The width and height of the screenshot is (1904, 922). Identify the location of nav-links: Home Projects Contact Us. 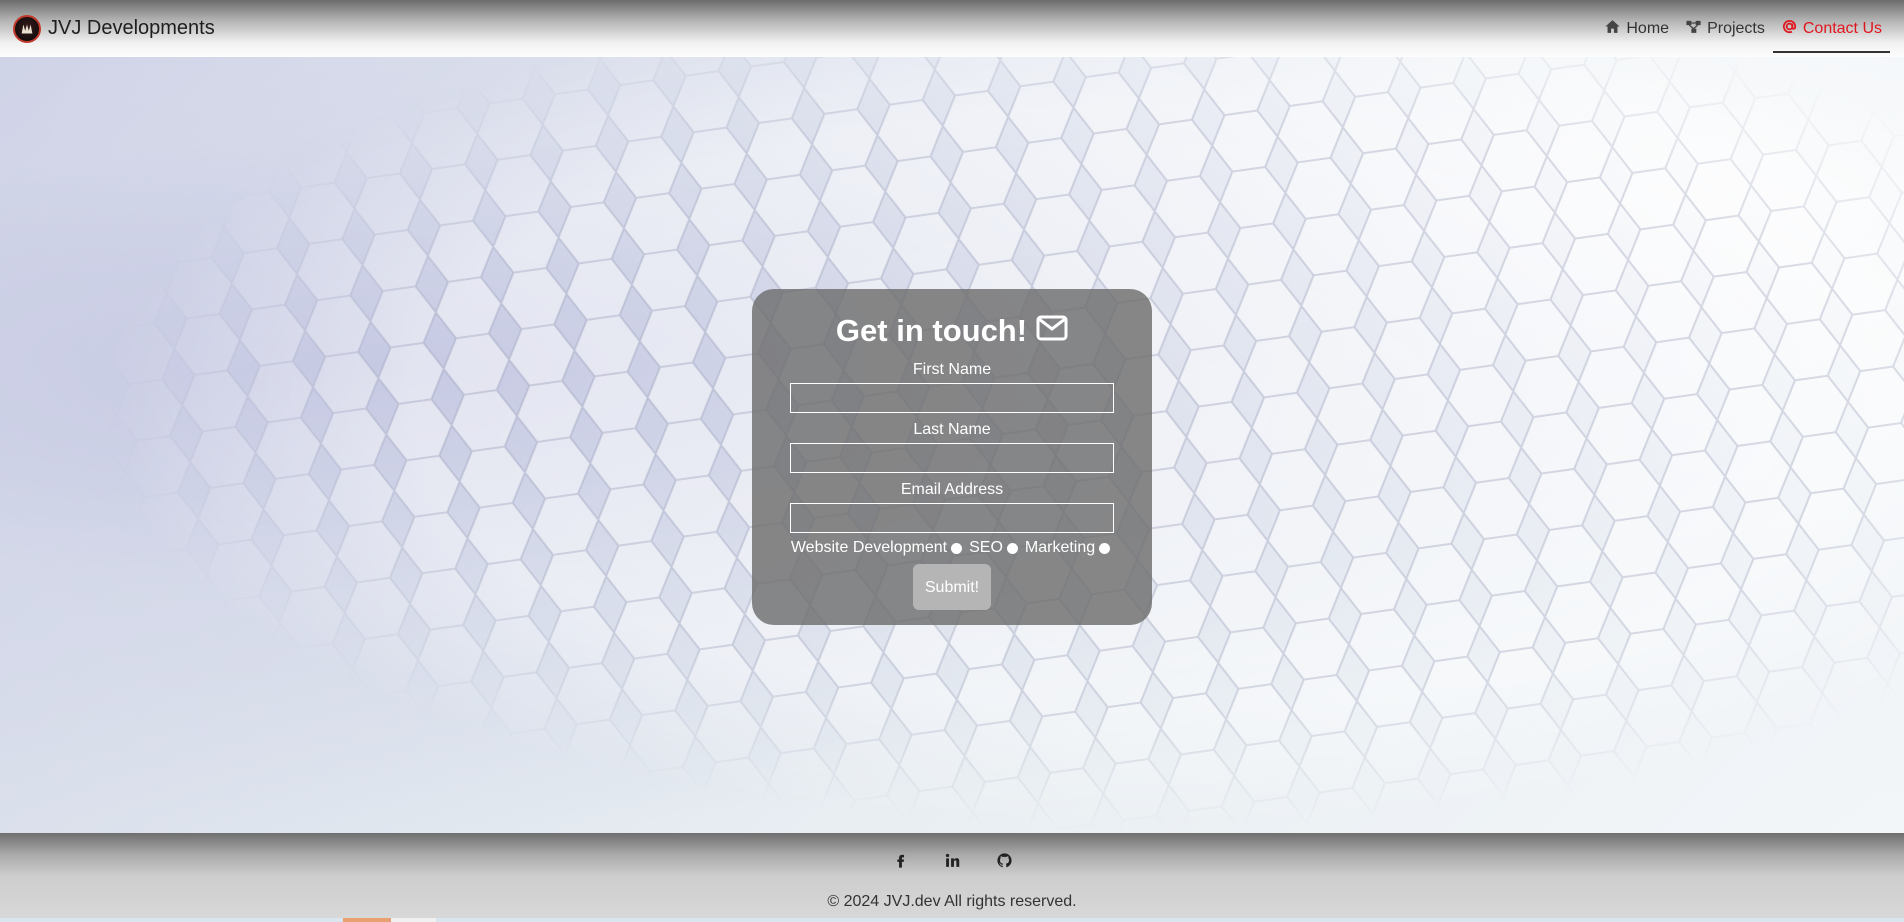
(1743, 28).